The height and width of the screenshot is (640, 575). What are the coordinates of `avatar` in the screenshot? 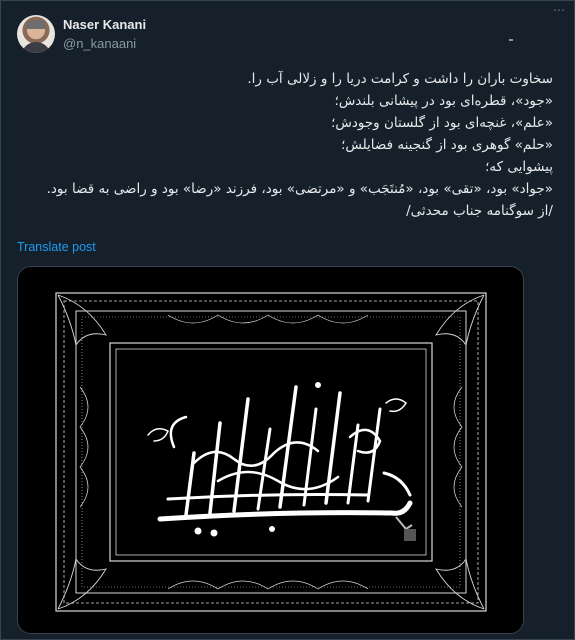 It's located at (36, 34).